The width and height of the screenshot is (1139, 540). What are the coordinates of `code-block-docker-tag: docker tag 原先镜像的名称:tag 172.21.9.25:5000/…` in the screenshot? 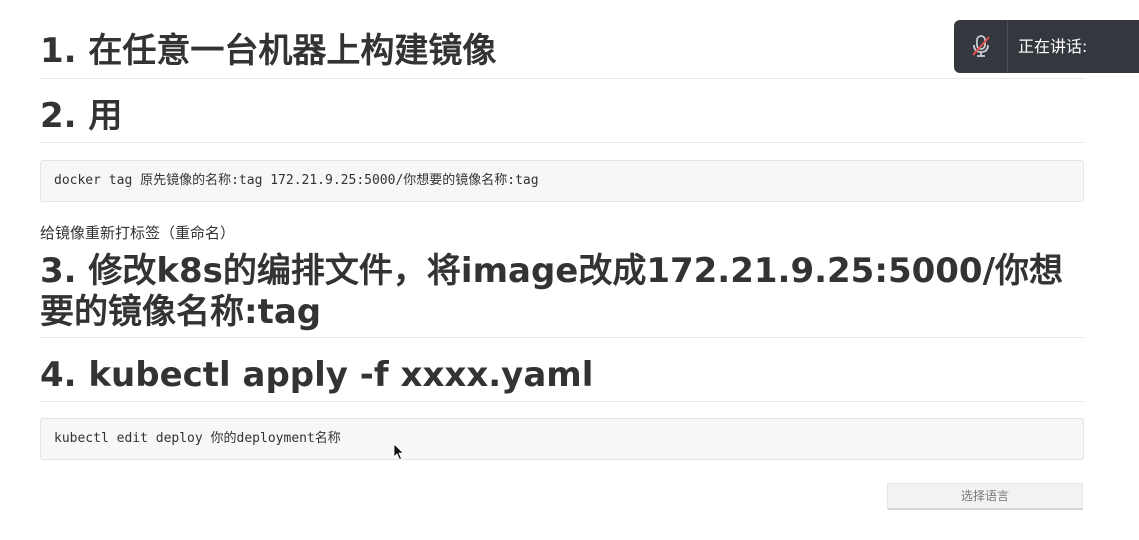 It's located at (562, 181).